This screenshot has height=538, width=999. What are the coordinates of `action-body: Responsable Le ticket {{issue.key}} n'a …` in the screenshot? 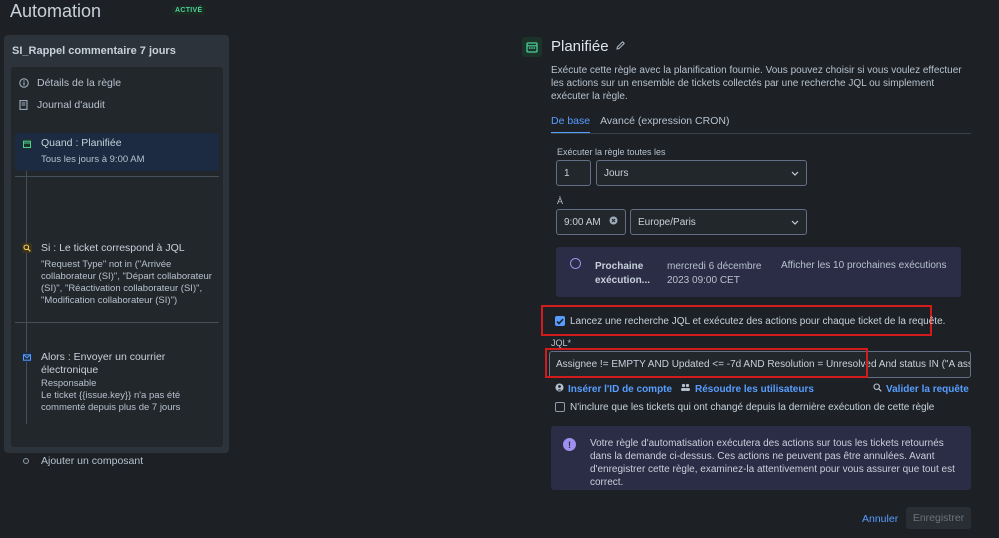 It's located at (131, 396).